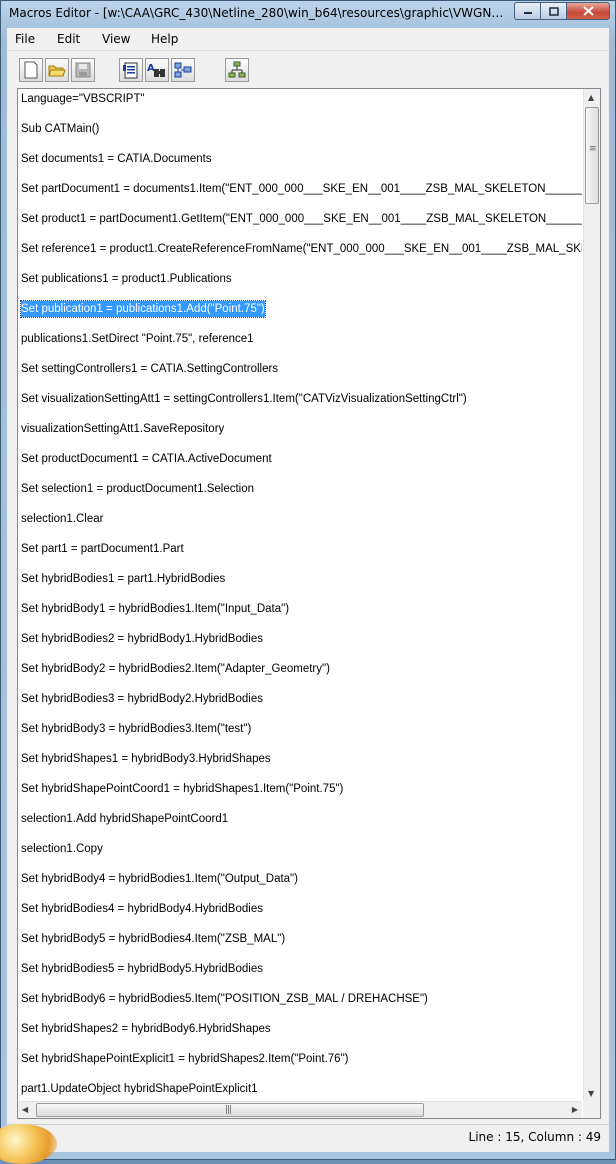 Image resolution: width=616 pixels, height=1164 pixels. I want to click on object-browser-button, so click(131, 70).